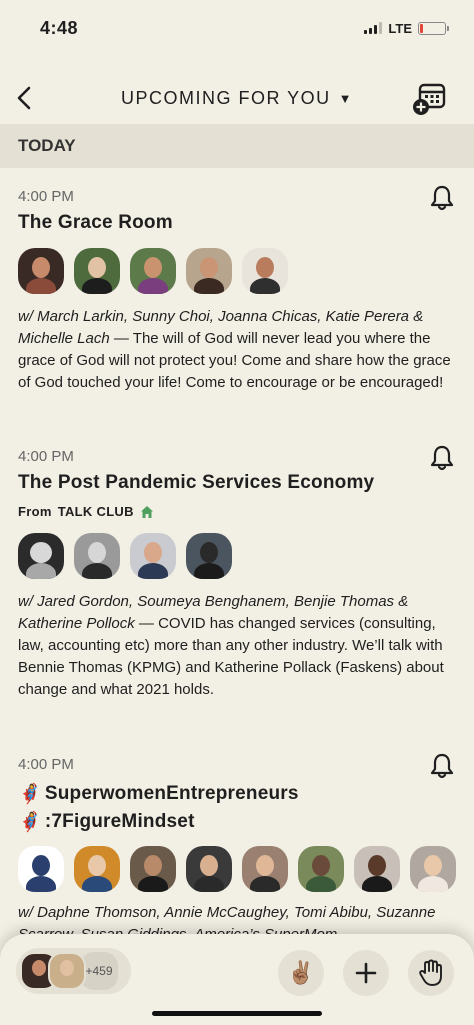 This screenshot has width=474, height=1025. What do you see at coordinates (95, 511) in the screenshot?
I see `club-name: TALK CLUB` at bounding box center [95, 511].